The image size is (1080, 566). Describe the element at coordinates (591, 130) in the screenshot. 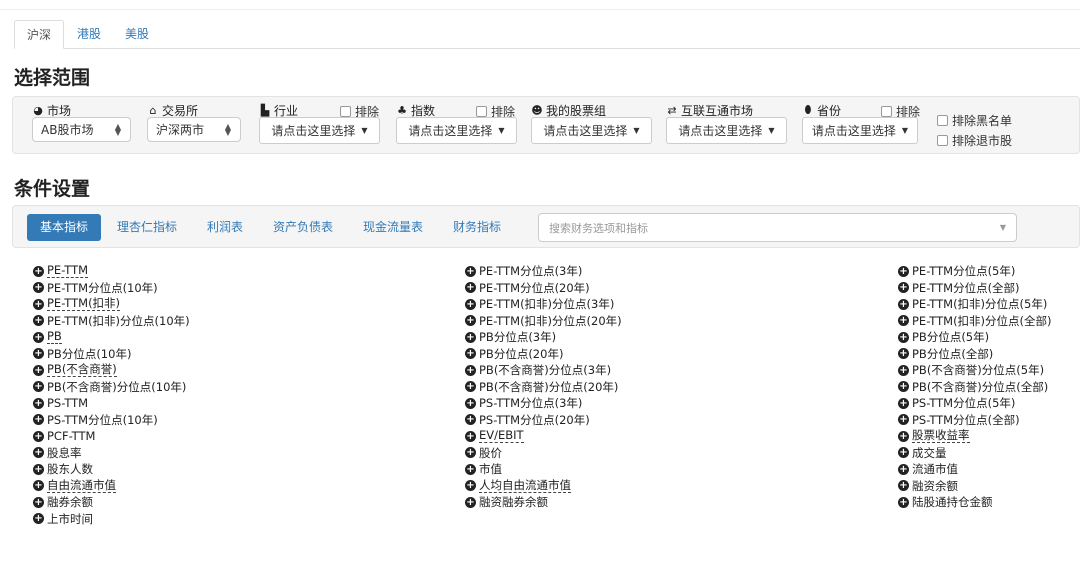

I see `portfolio-dropdown: 请点击这里选择 ▼` at that location.